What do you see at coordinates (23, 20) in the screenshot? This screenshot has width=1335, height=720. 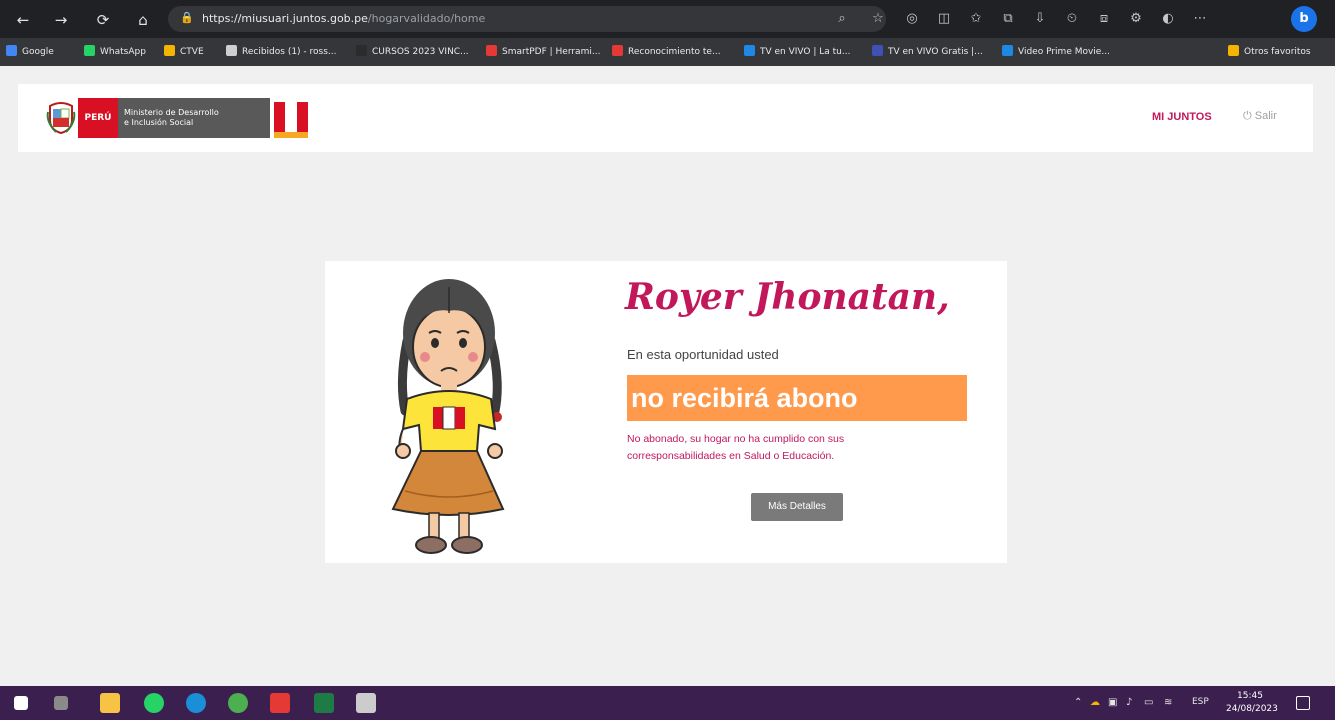 I see `back-icon: ←` at bounding box center [23, 20].